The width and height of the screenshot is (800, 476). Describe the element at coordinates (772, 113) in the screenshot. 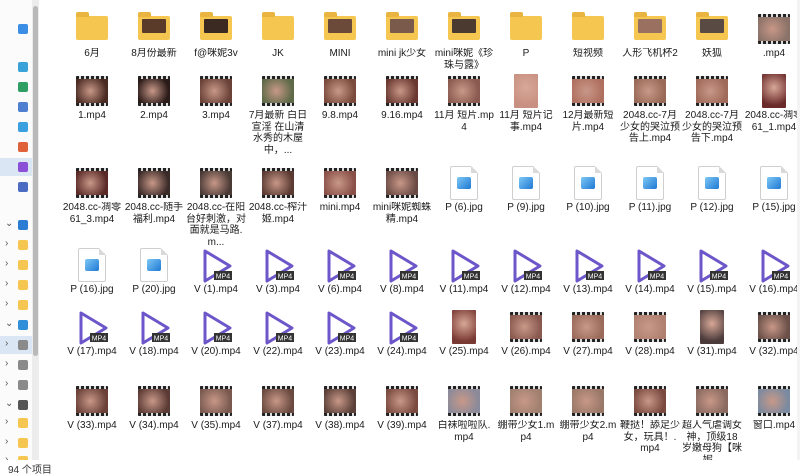

I see `file-item: 2048.cc-凋零61_1.mp4` at that location.